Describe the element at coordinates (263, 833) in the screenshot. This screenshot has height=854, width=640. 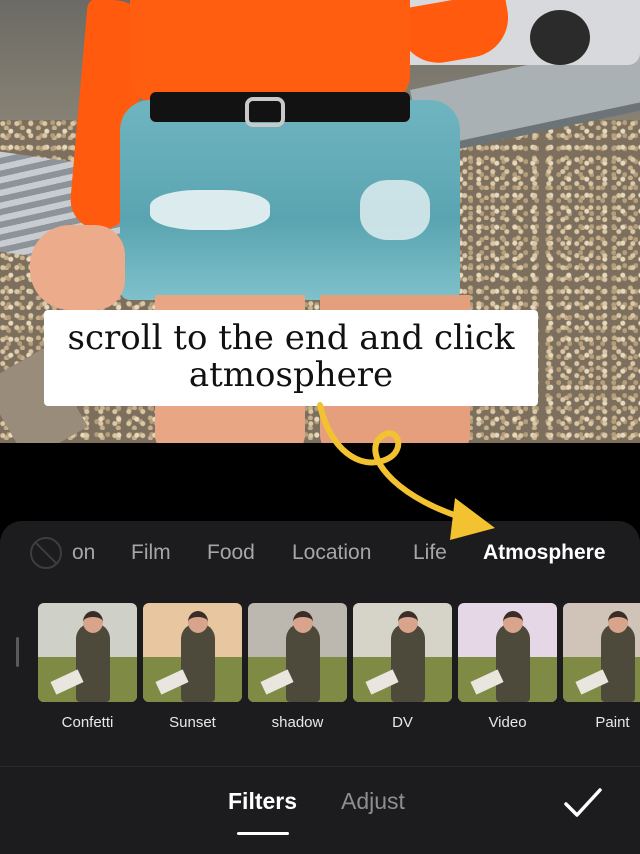
I see `active-tab-indicator` at that location.